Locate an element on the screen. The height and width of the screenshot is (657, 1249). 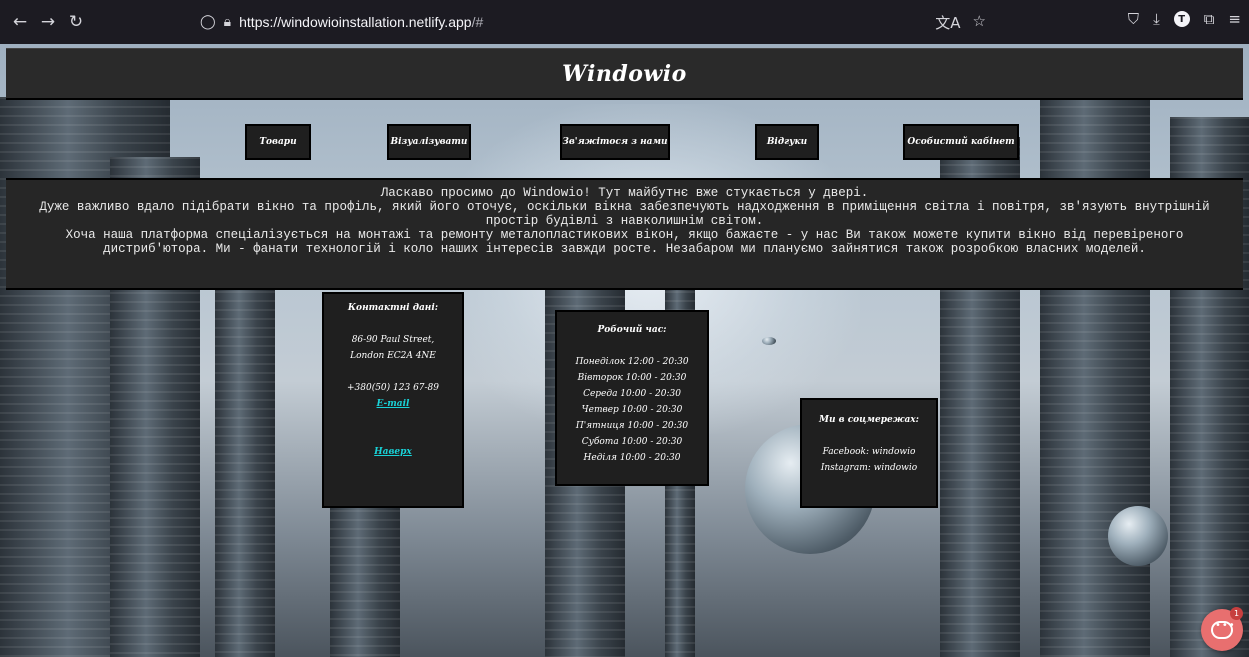
address-line-1: 86-90 Paul Street, is located at coordinates (393, 340).